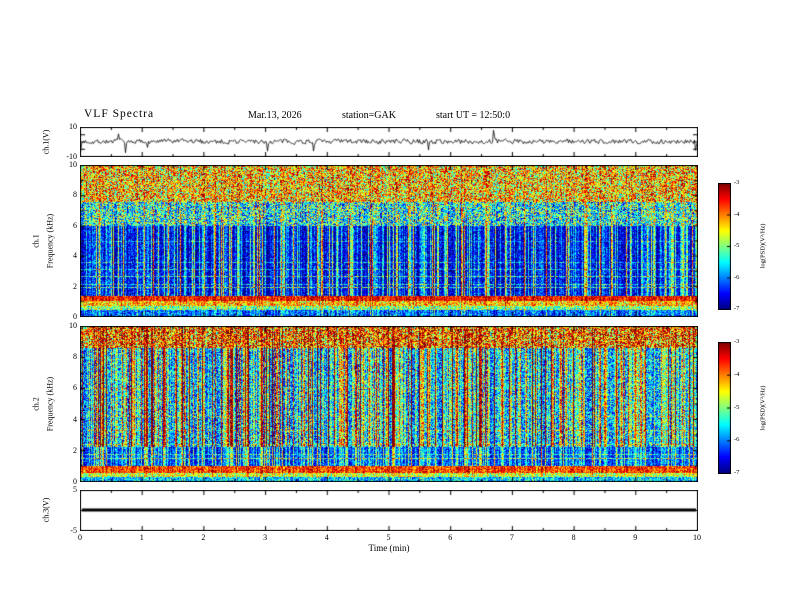  What do you see at coordinates (46, 142) in the screenshot?
I see `ch1-axis-label: ch.1(V)` at bounding box center [46, 142].